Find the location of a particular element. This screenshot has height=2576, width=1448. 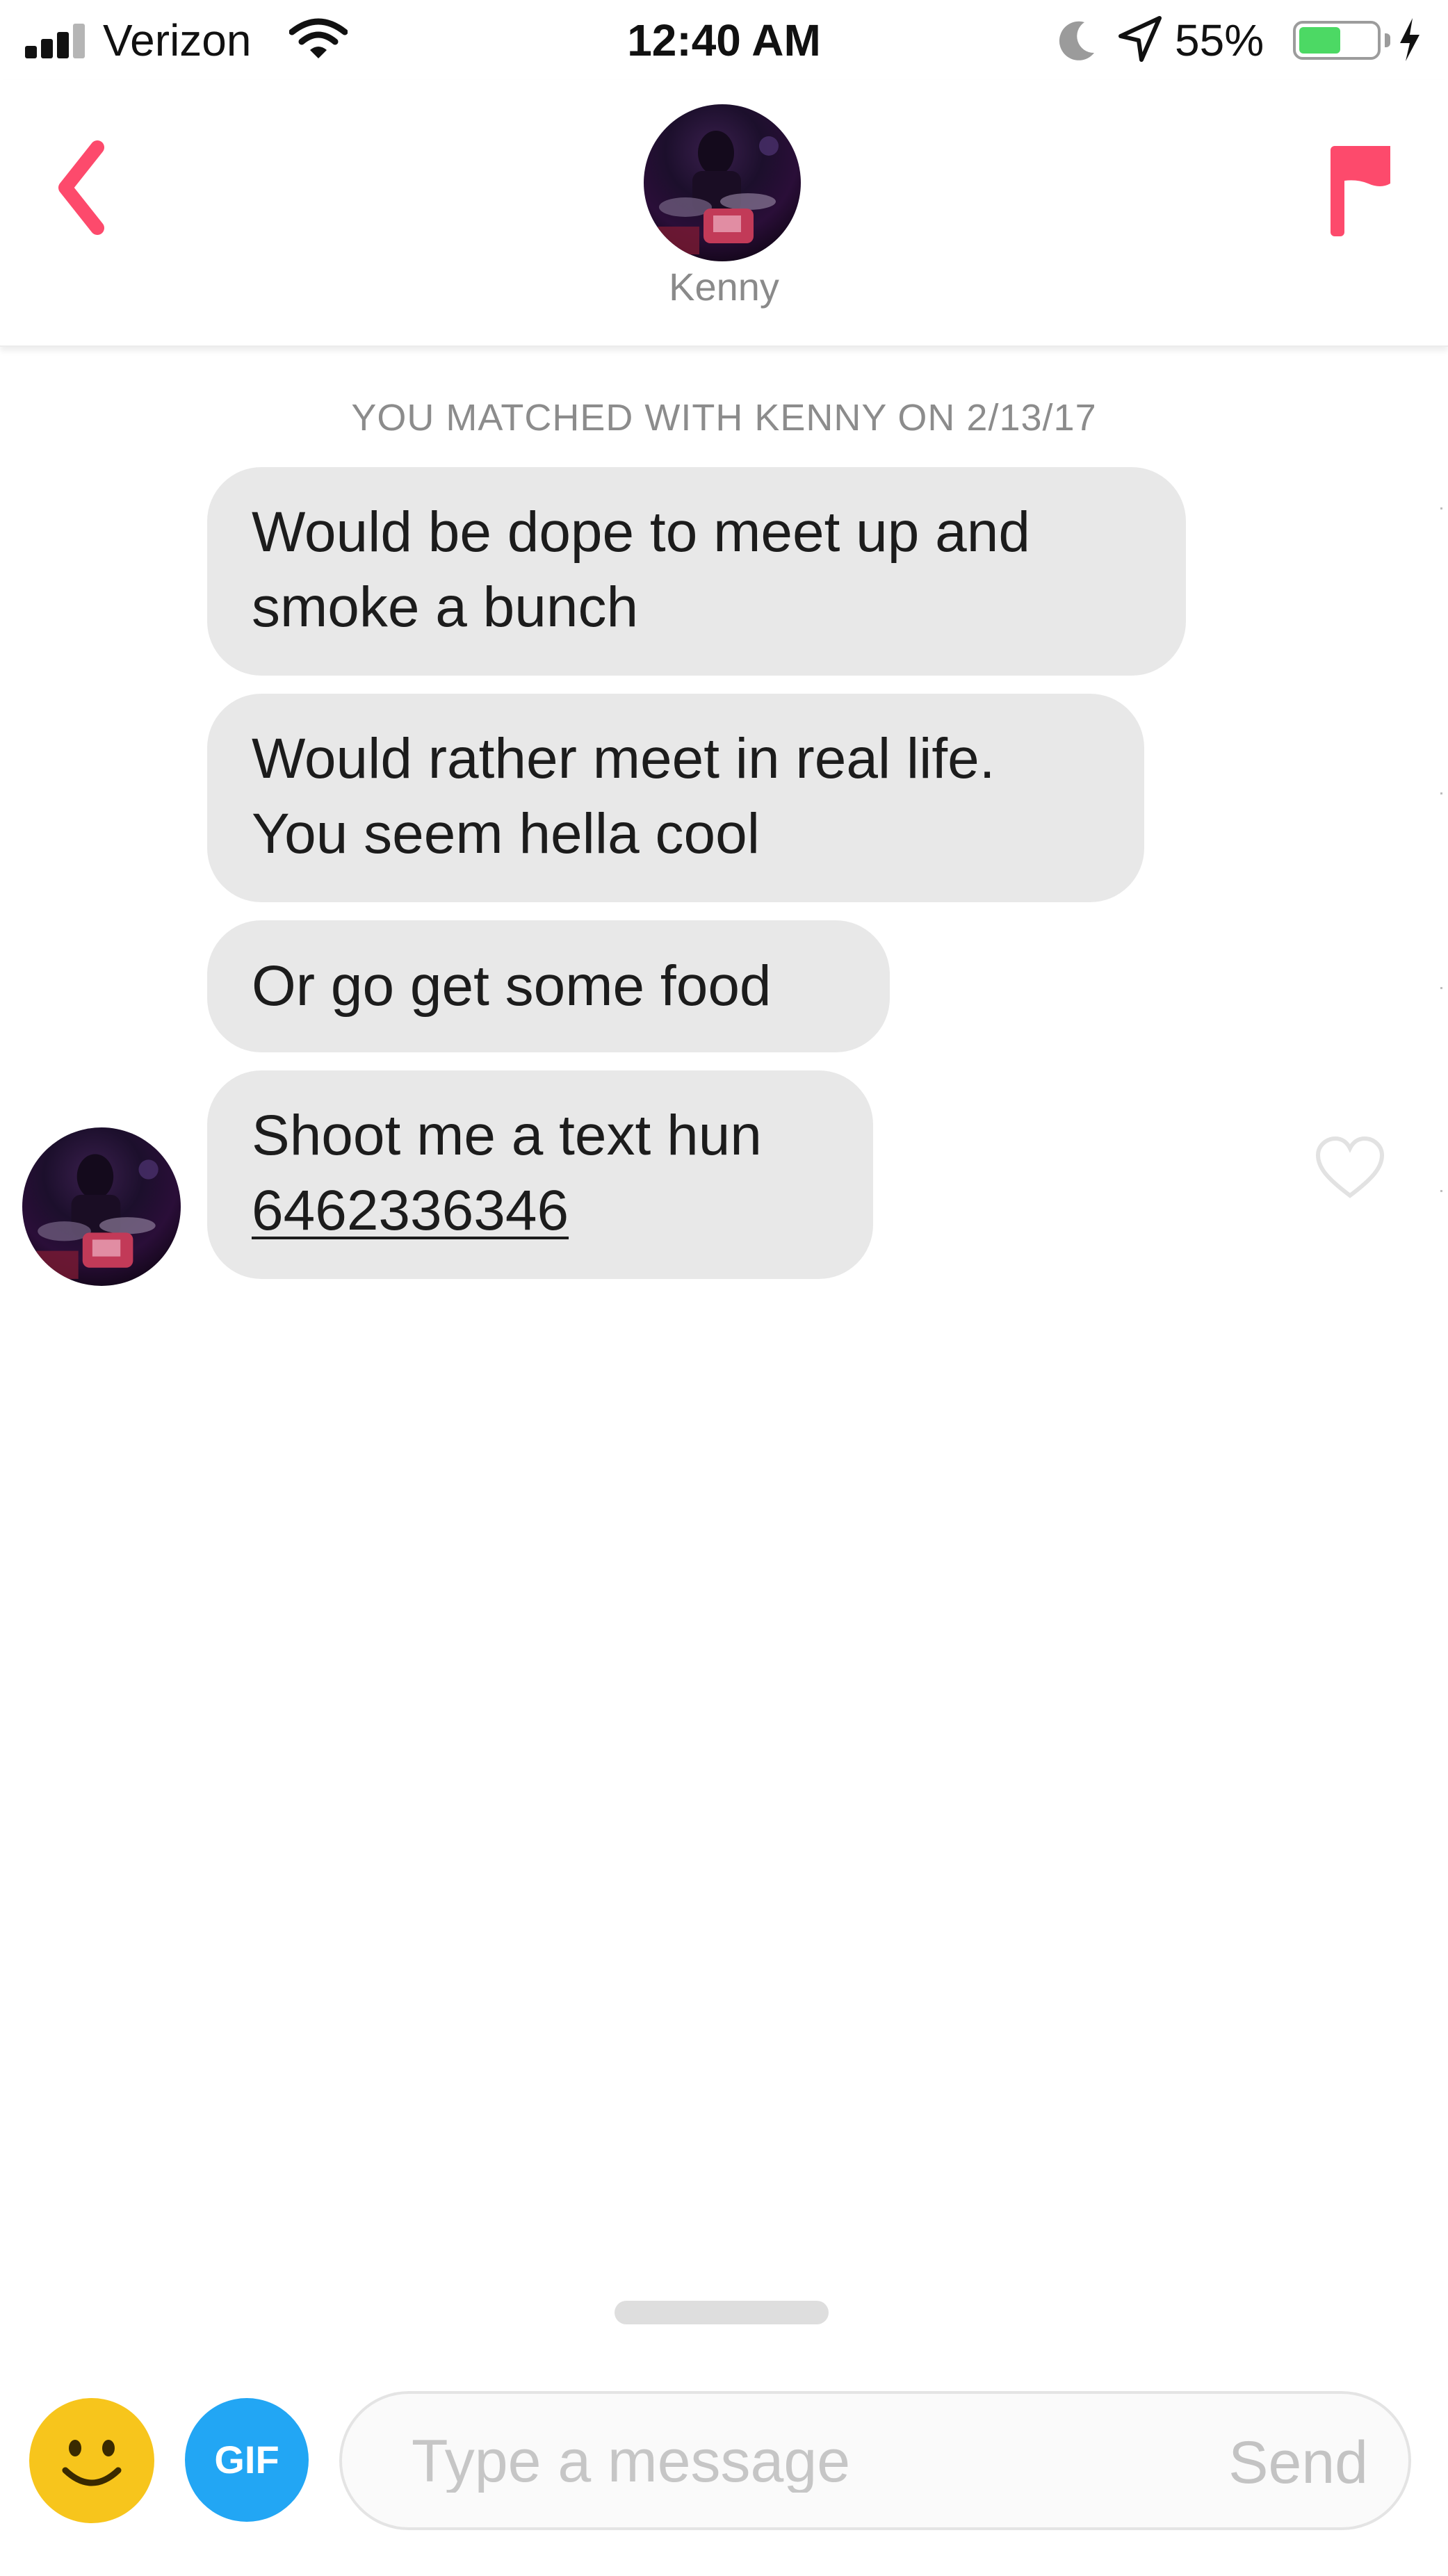

battery-tip is located at coordinates (1387, 40).